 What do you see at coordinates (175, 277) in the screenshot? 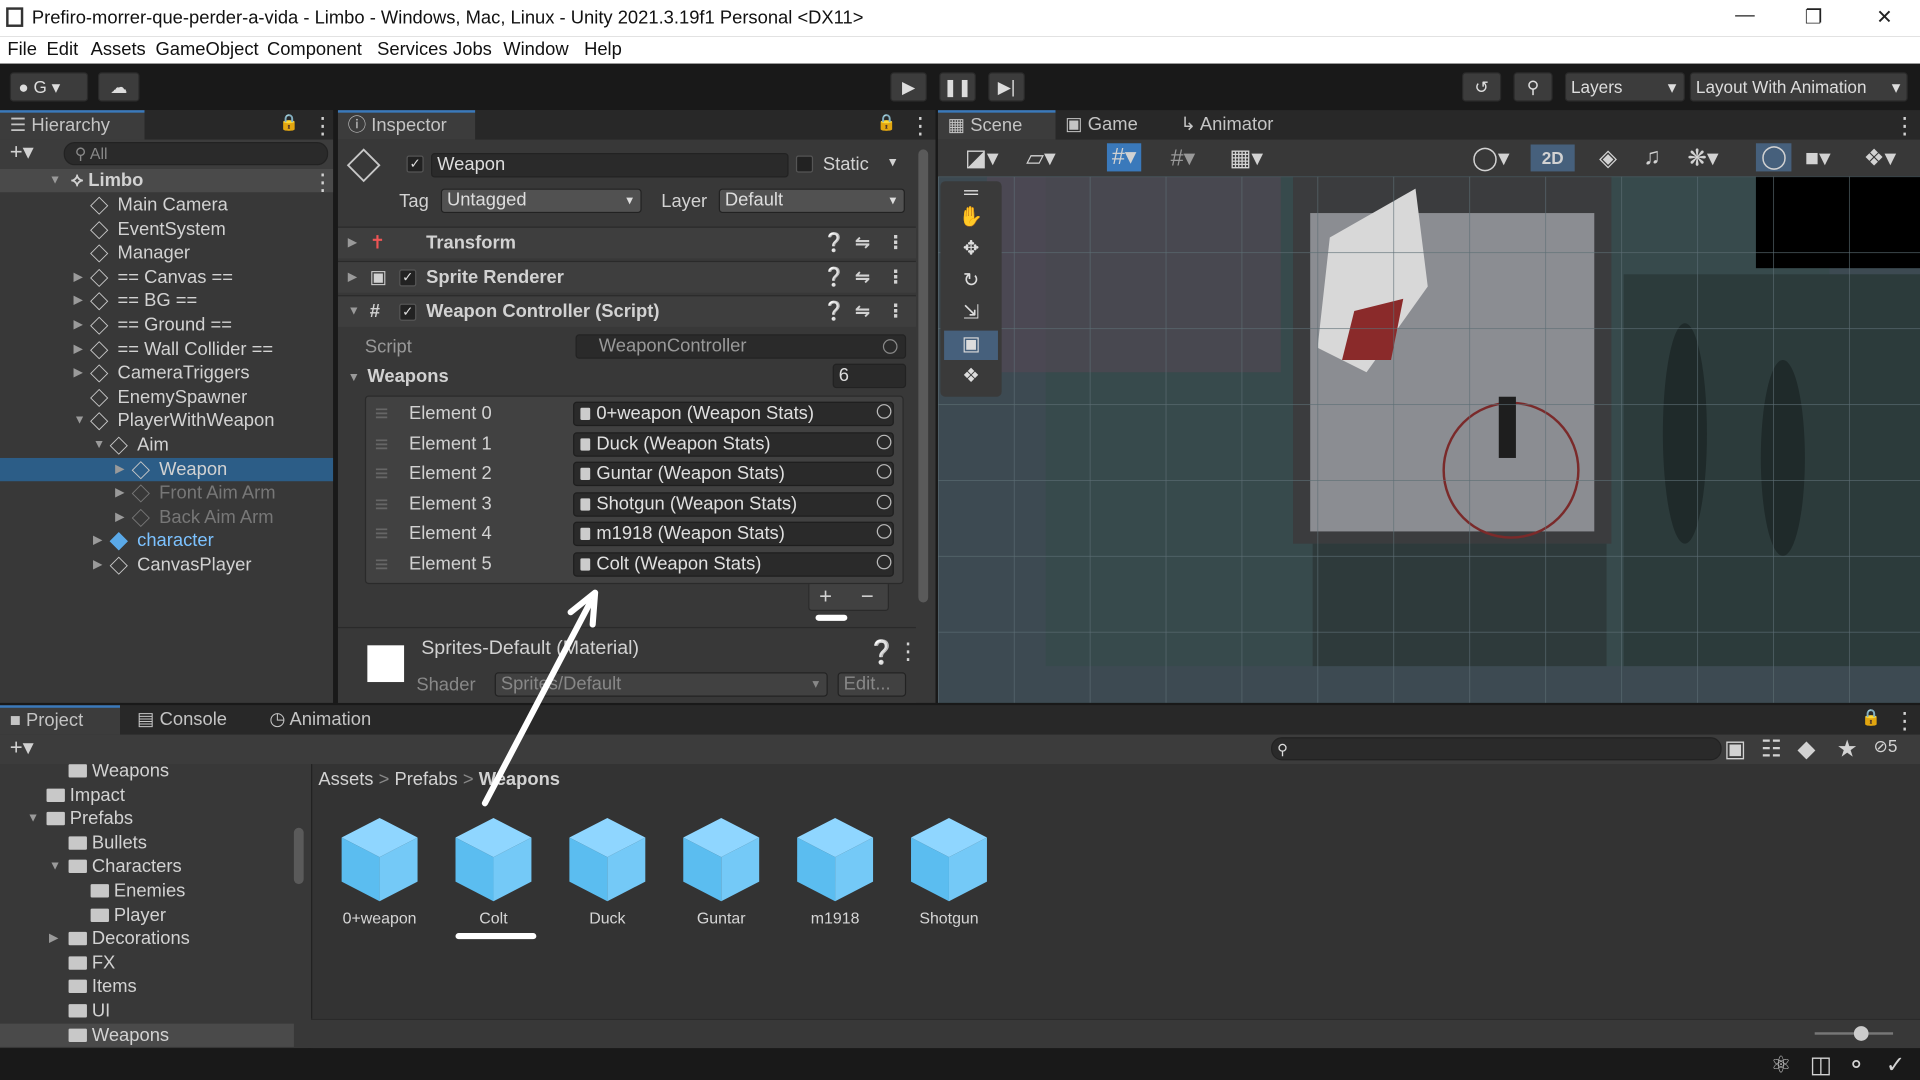
I see `hierarchy-item-label: == Canvas ==` at bounding box center [175, 277].